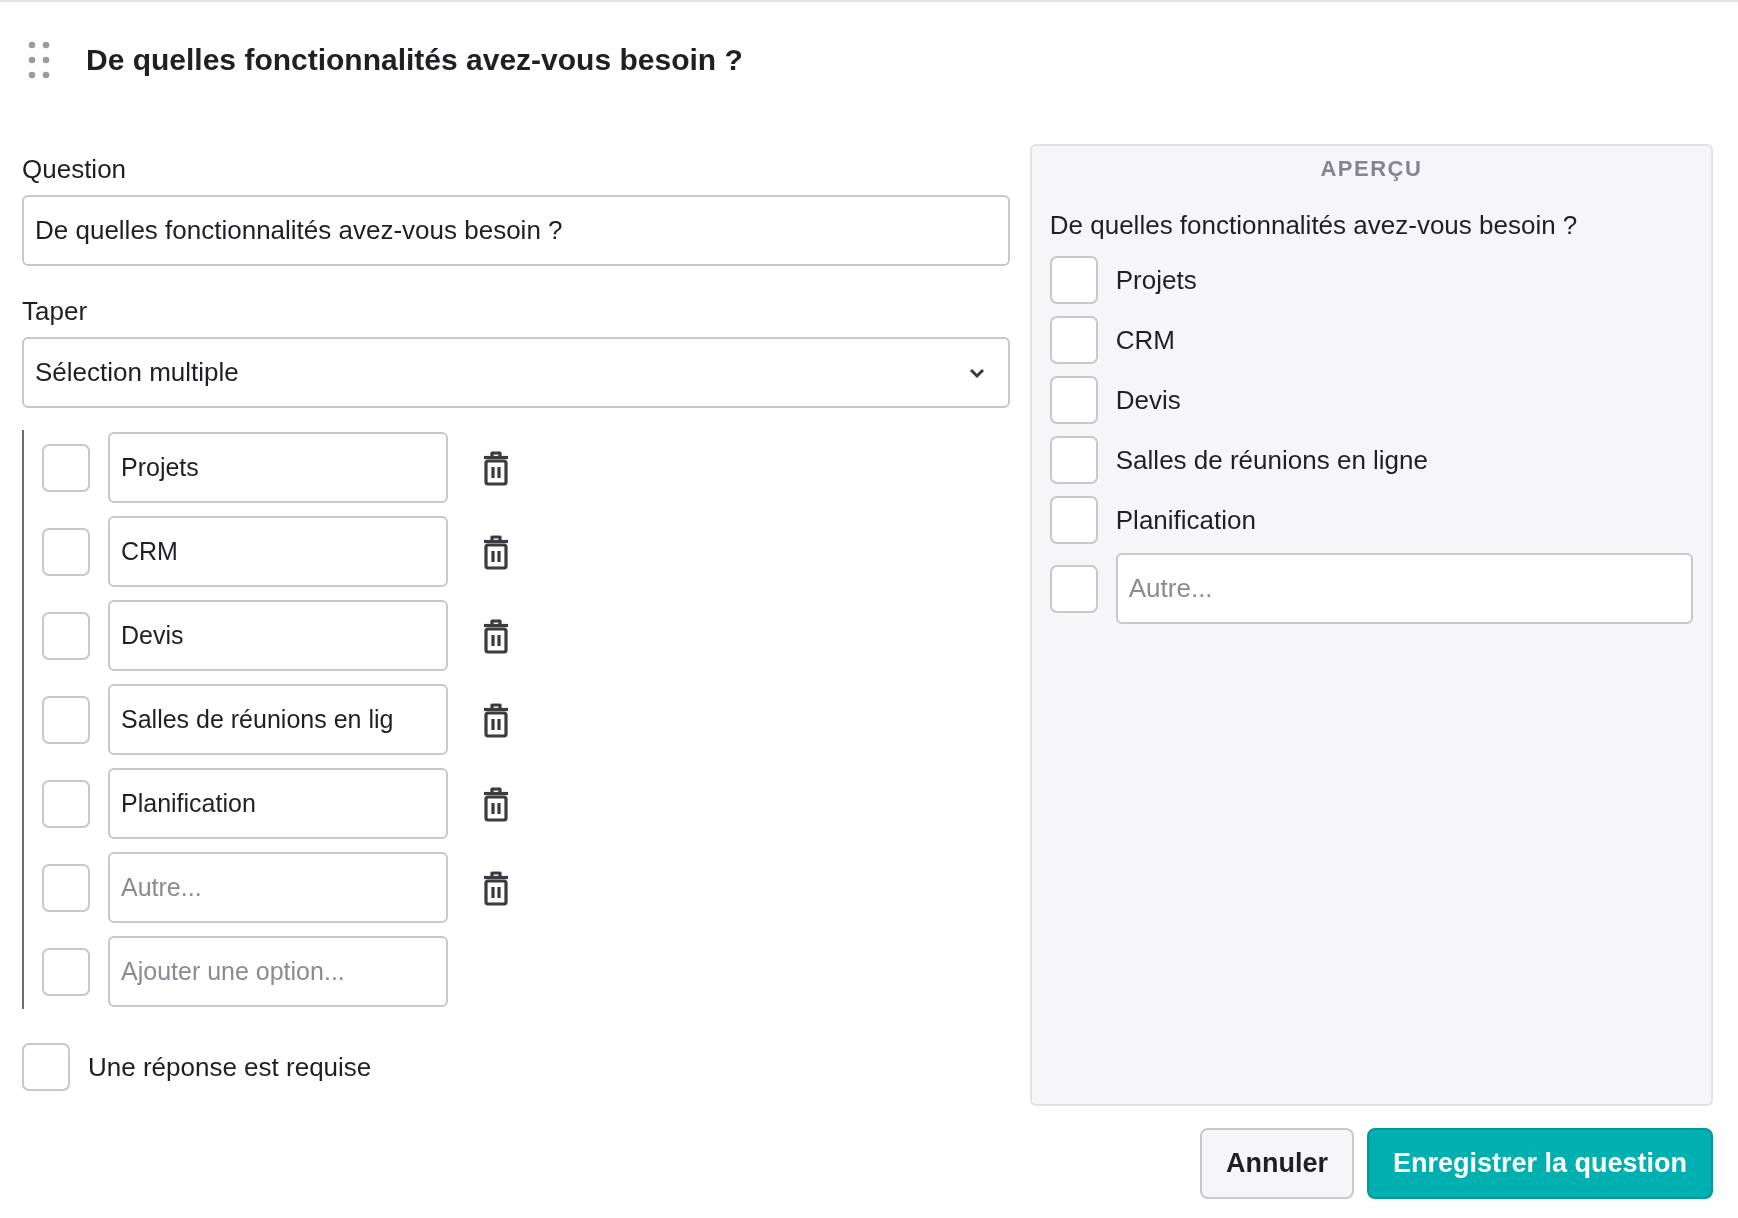  What do you see at coordinates (39, 60) in the screenshot?
I see `drag-handle-icon` at bounding box center [39, 60].